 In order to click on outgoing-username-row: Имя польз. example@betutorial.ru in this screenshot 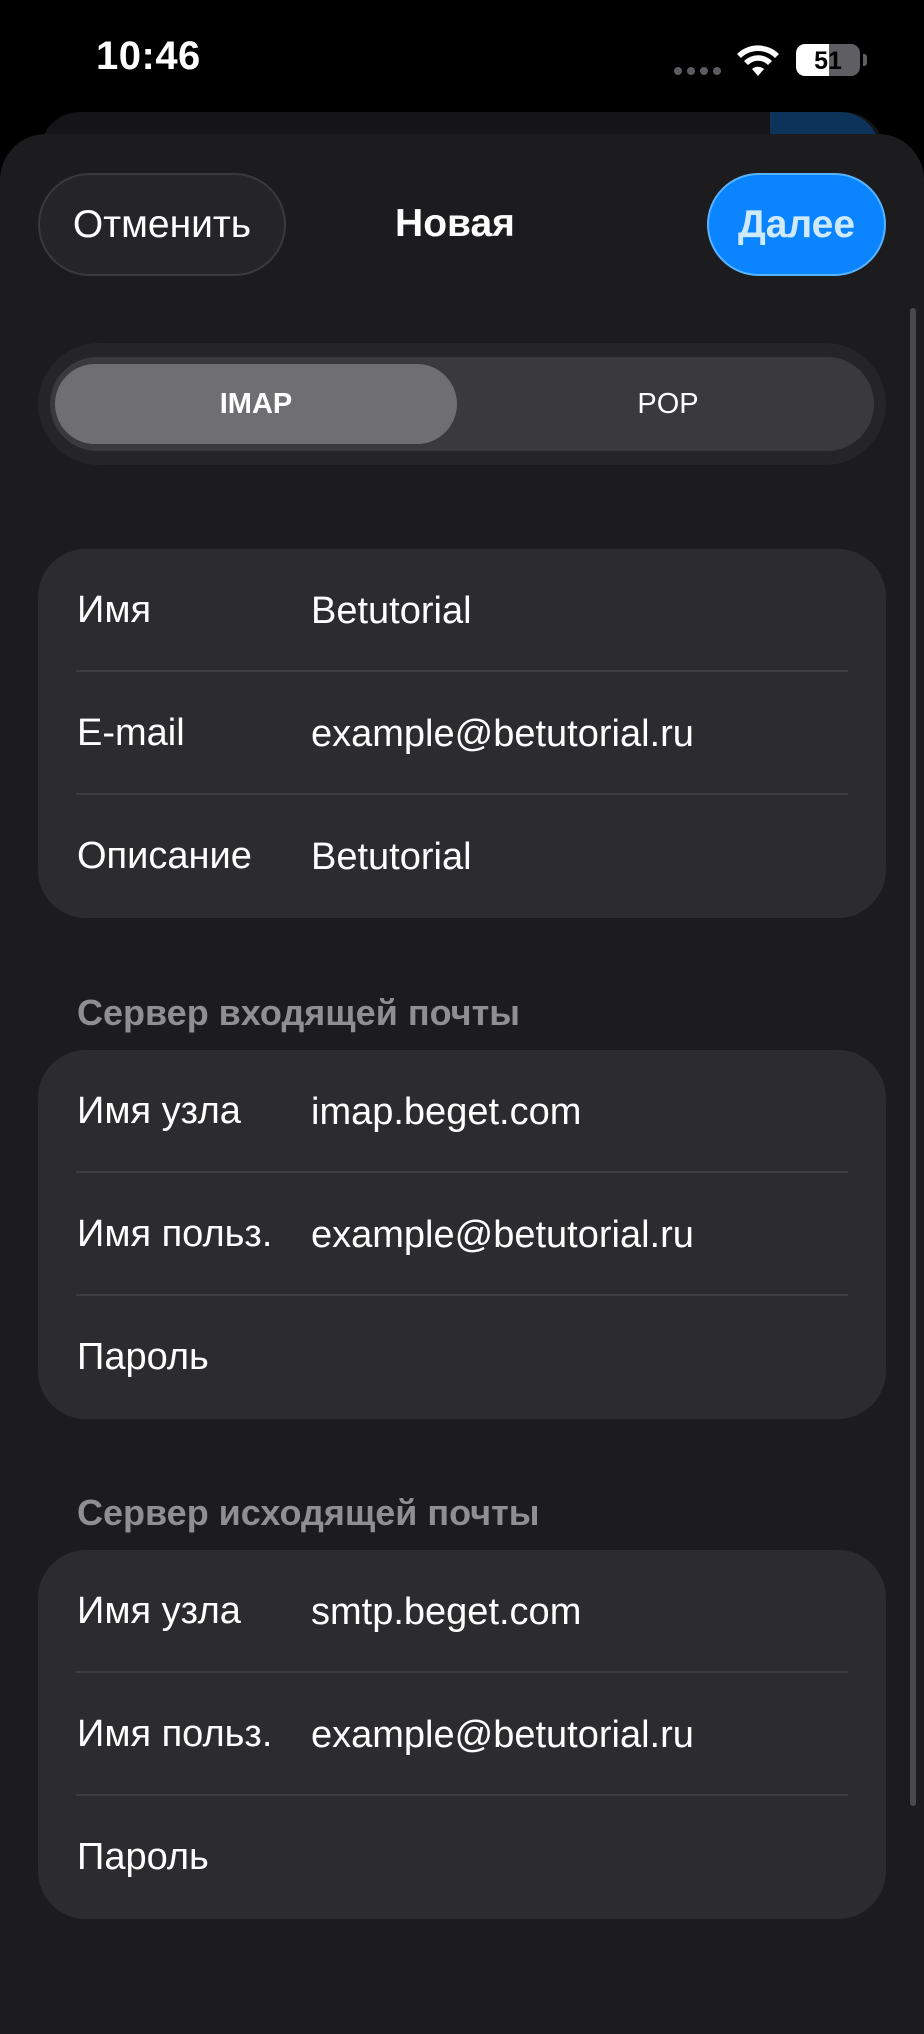, I will do `click(462, 1734)`.